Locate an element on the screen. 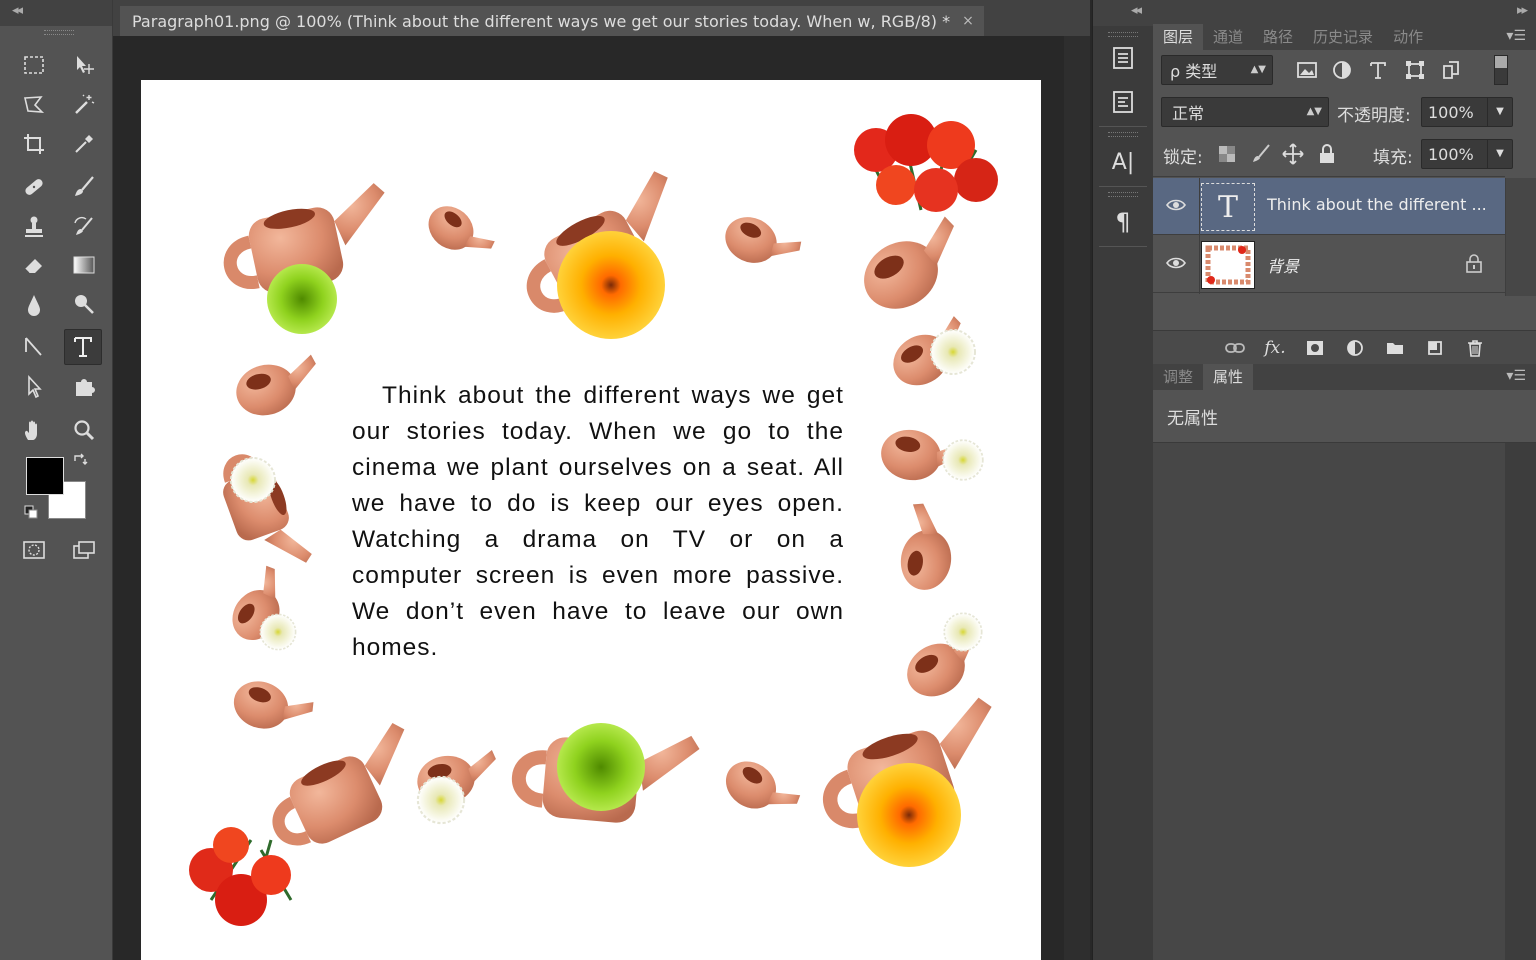 This screenshot has width=1536, height=960. new-adjustment-layer-button is located at coordinates (1355, 348).